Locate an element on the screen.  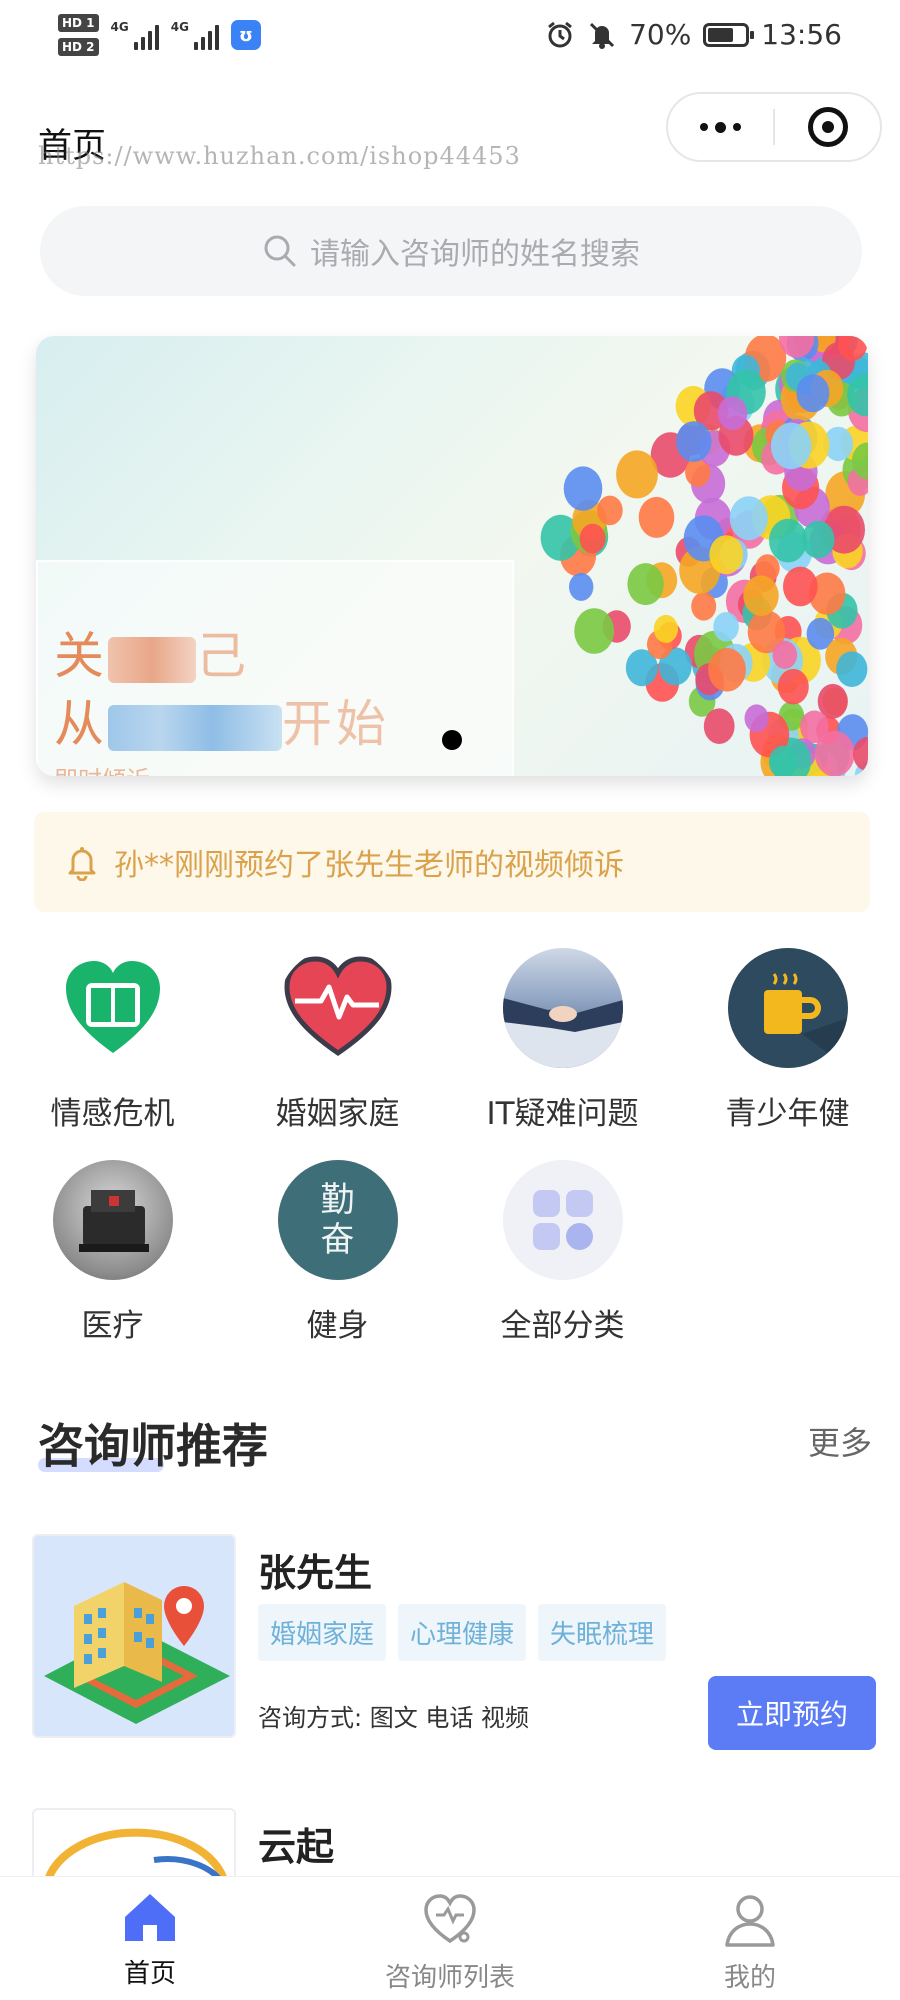
category-label: IT疑难问题 is located at coordinates (562, 1114).